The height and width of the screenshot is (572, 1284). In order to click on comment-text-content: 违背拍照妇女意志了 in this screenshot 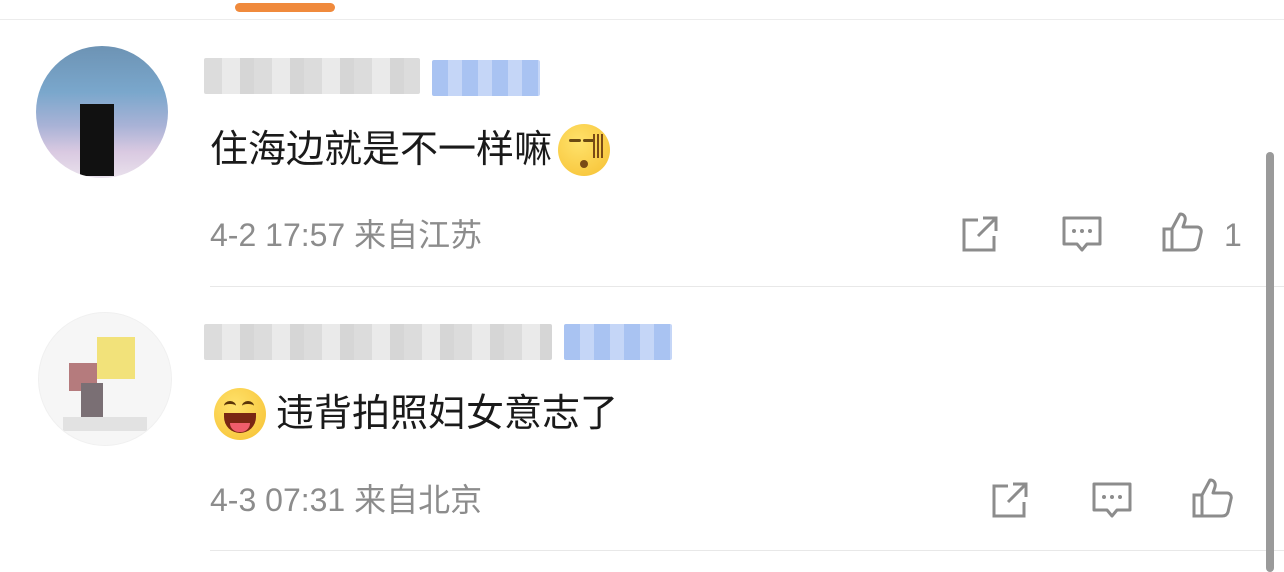, I will do `click(447, 414)`.